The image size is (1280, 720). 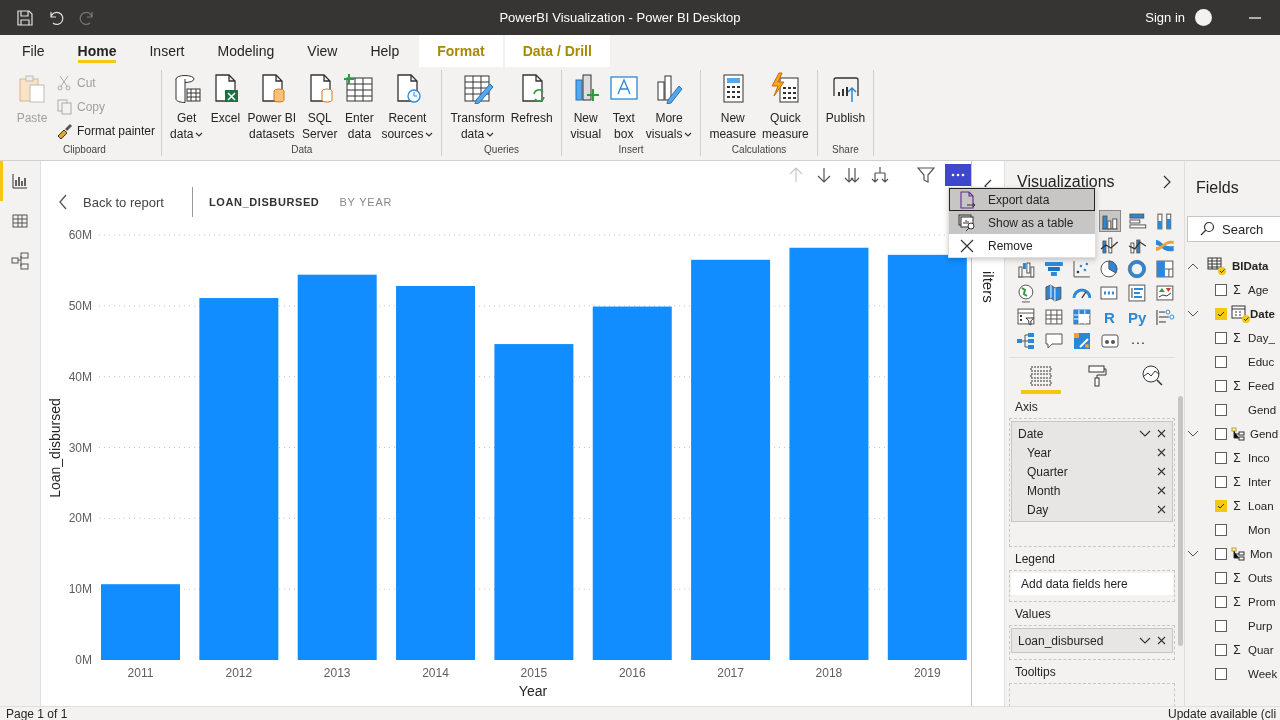 What do you see at coordinates (1261, 338) in the screenshot?
I see `field-name: Day_` at bounding box center [1261, 338].